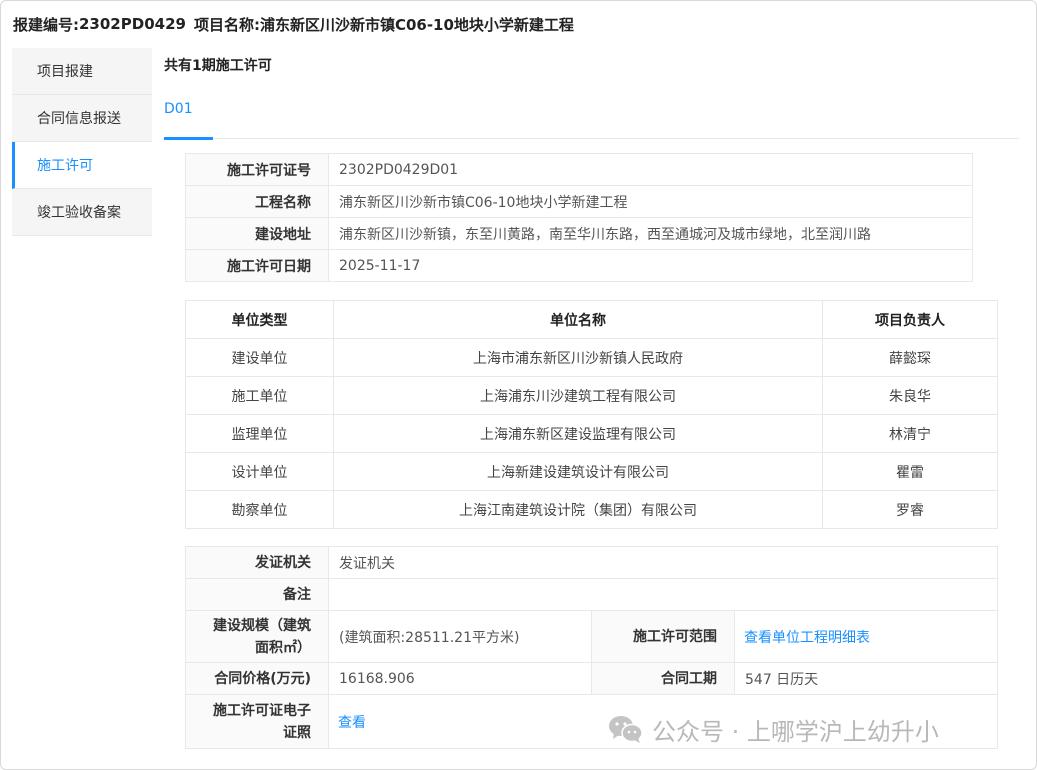 Image resolution: width=1037 pixels, height=770 pixels. I want to click on project-leader-cell: 薛懿琛, so click(910, 357).